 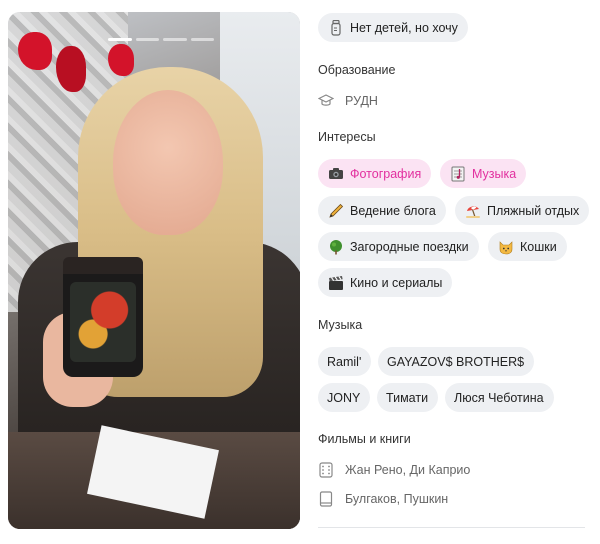 I want to click on music-label: JONY, so click(x=344, y=397).